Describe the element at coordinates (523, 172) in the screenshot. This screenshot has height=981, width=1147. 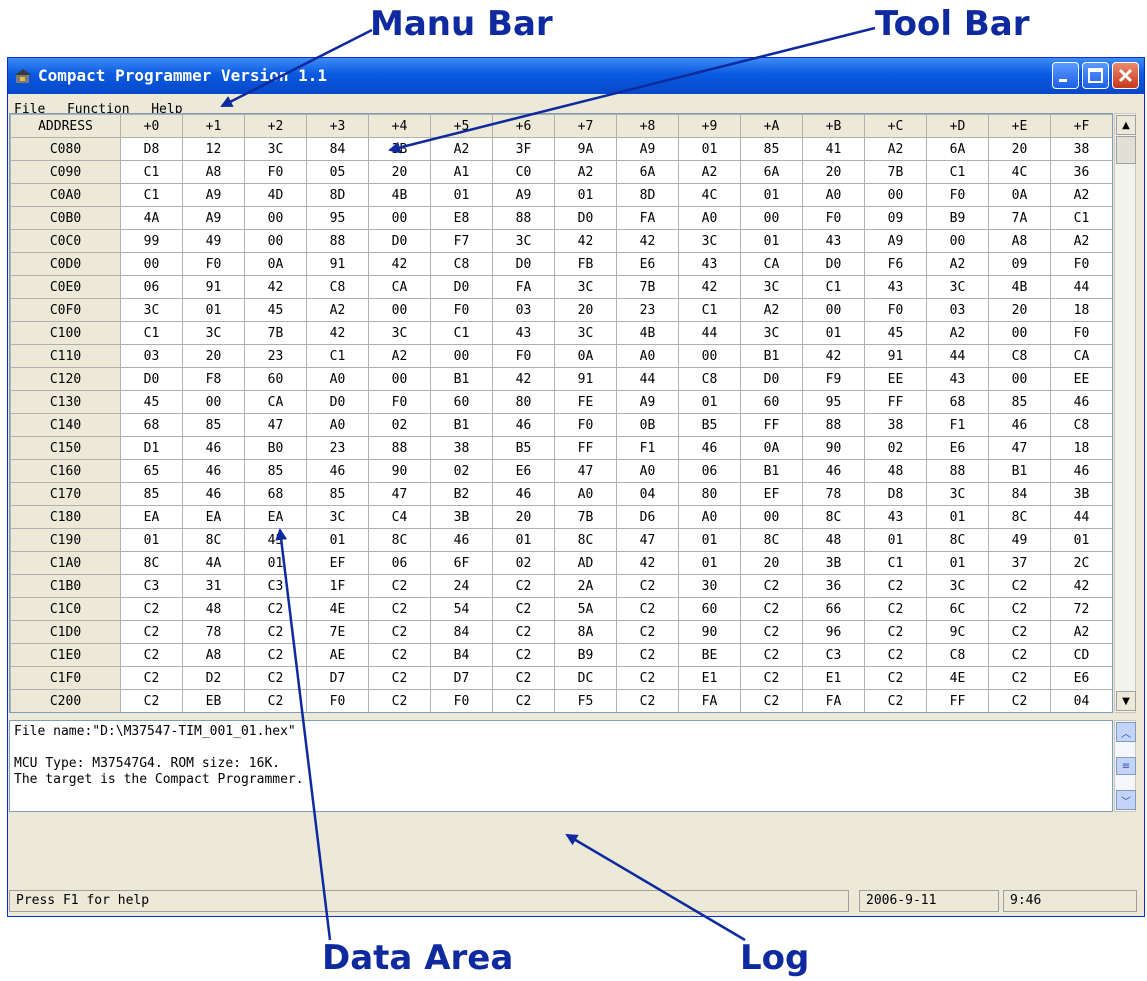
I see `hex-byte-cell: C0` at that location.